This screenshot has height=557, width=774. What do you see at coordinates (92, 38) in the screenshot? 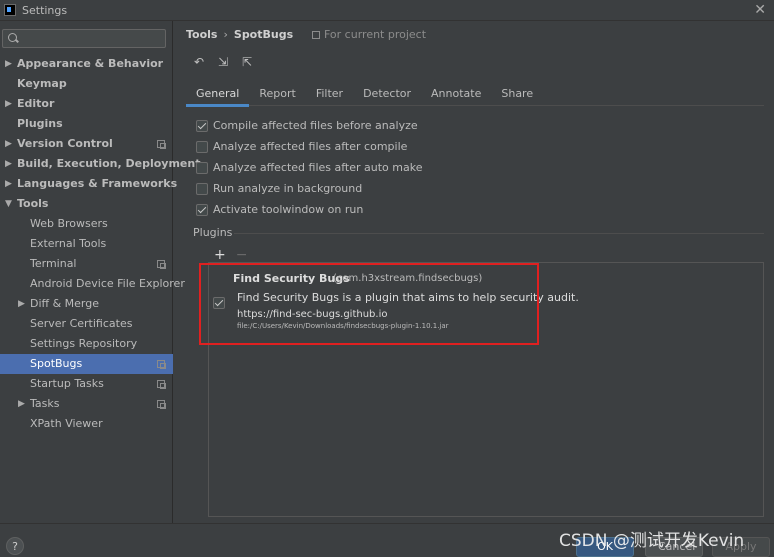
I see `search-input` at bounding box center [92, 38].